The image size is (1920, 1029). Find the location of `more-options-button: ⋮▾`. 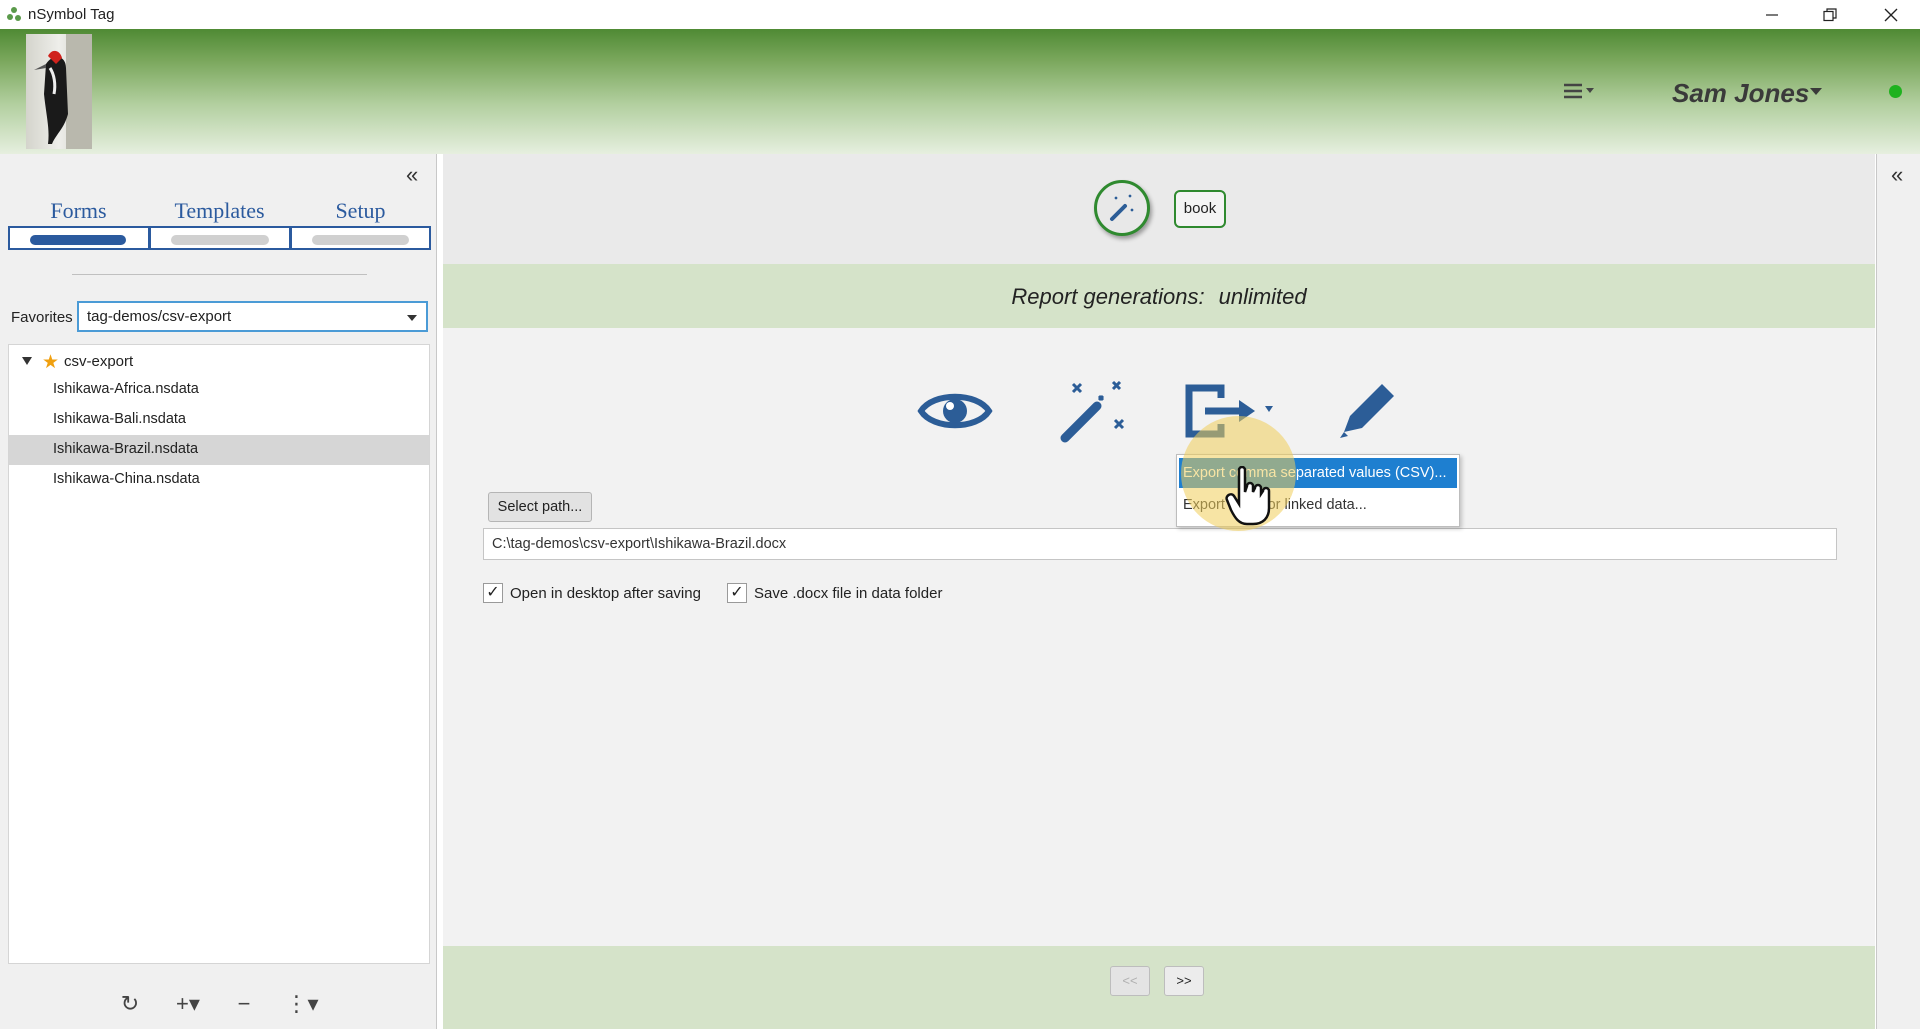

more-options-button: ⋮▾ is located at coordinates (302, 1004).